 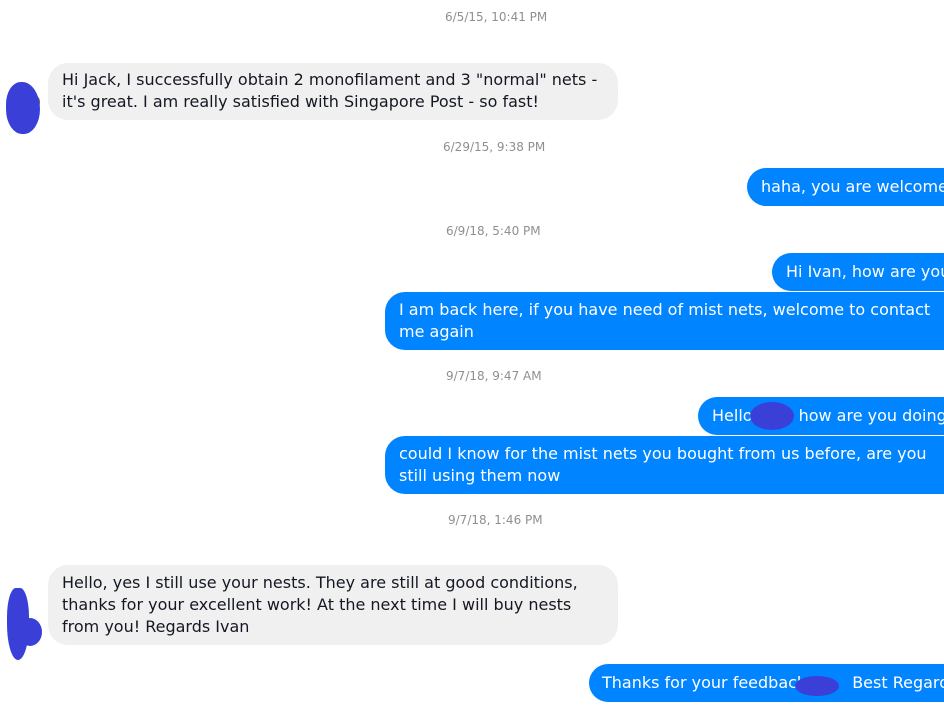 What do you see at coordinates (495, 520) in the screenshot?
I see `timestamp: 9/7/18, 1:46 PM` at bounding box center [495, 520].